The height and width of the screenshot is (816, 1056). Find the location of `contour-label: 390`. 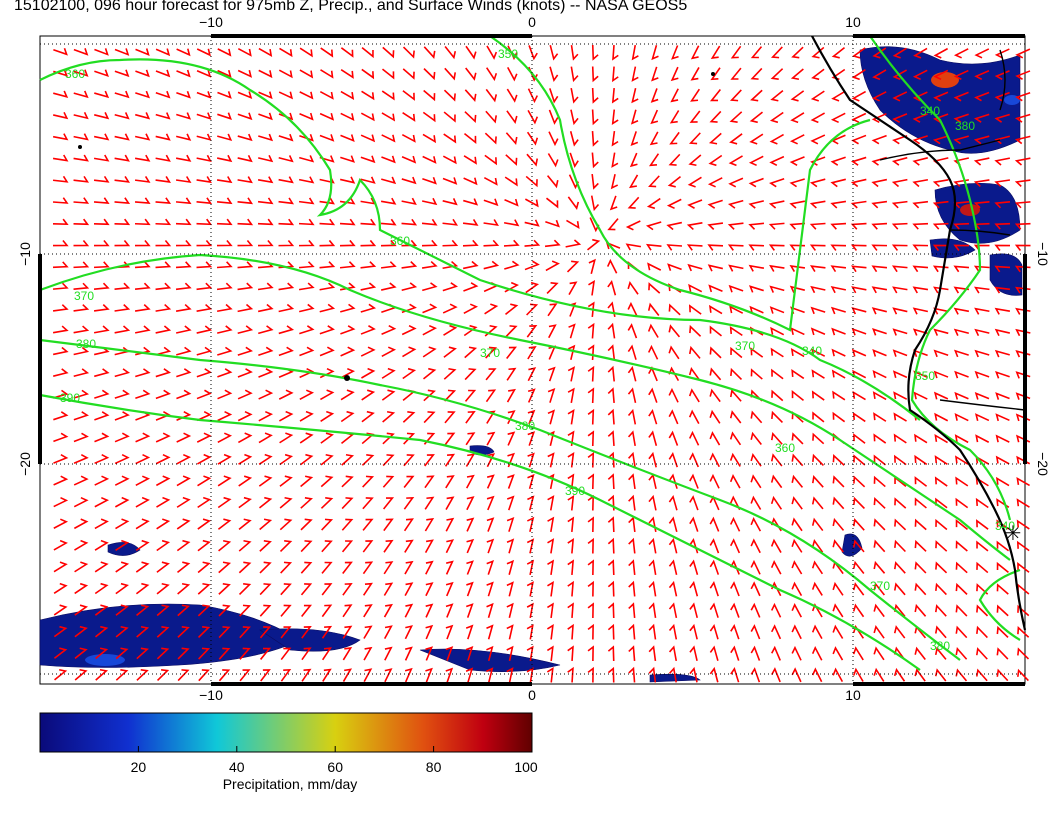

contour-label: 390 is located at coordinates (575, 491).